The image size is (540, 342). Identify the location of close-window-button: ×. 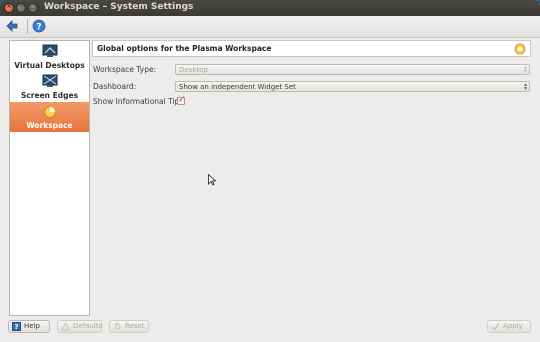
(9, 7).